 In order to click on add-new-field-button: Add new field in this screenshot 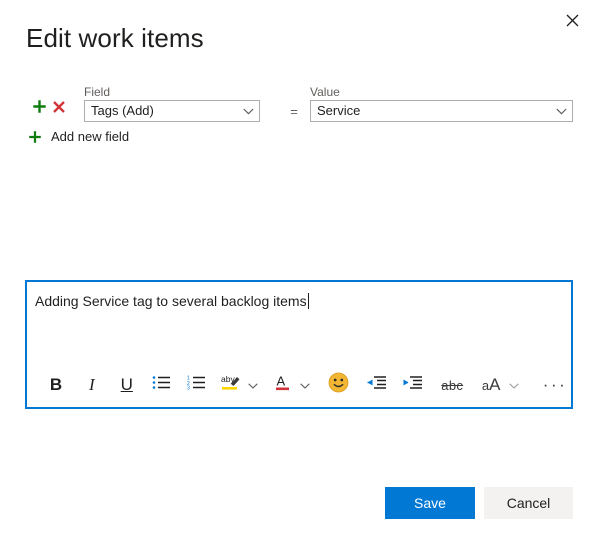, I will do `click(77, 137)`.